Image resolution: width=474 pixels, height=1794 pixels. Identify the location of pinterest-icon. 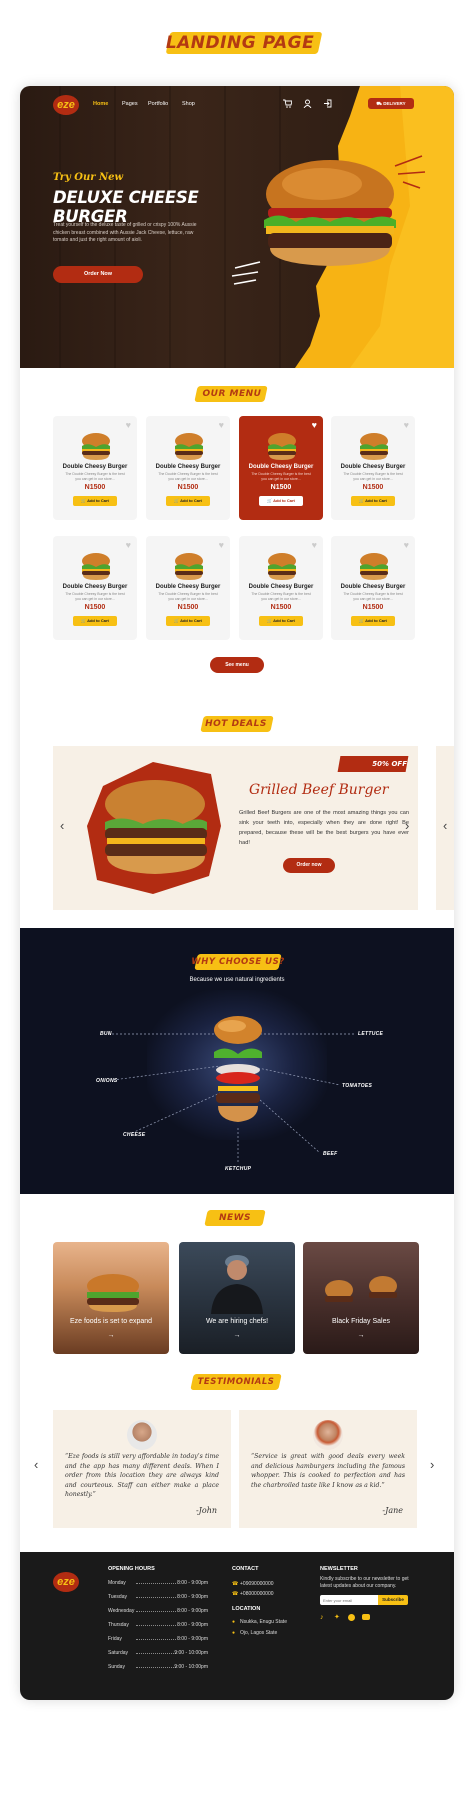
(351, 1617).